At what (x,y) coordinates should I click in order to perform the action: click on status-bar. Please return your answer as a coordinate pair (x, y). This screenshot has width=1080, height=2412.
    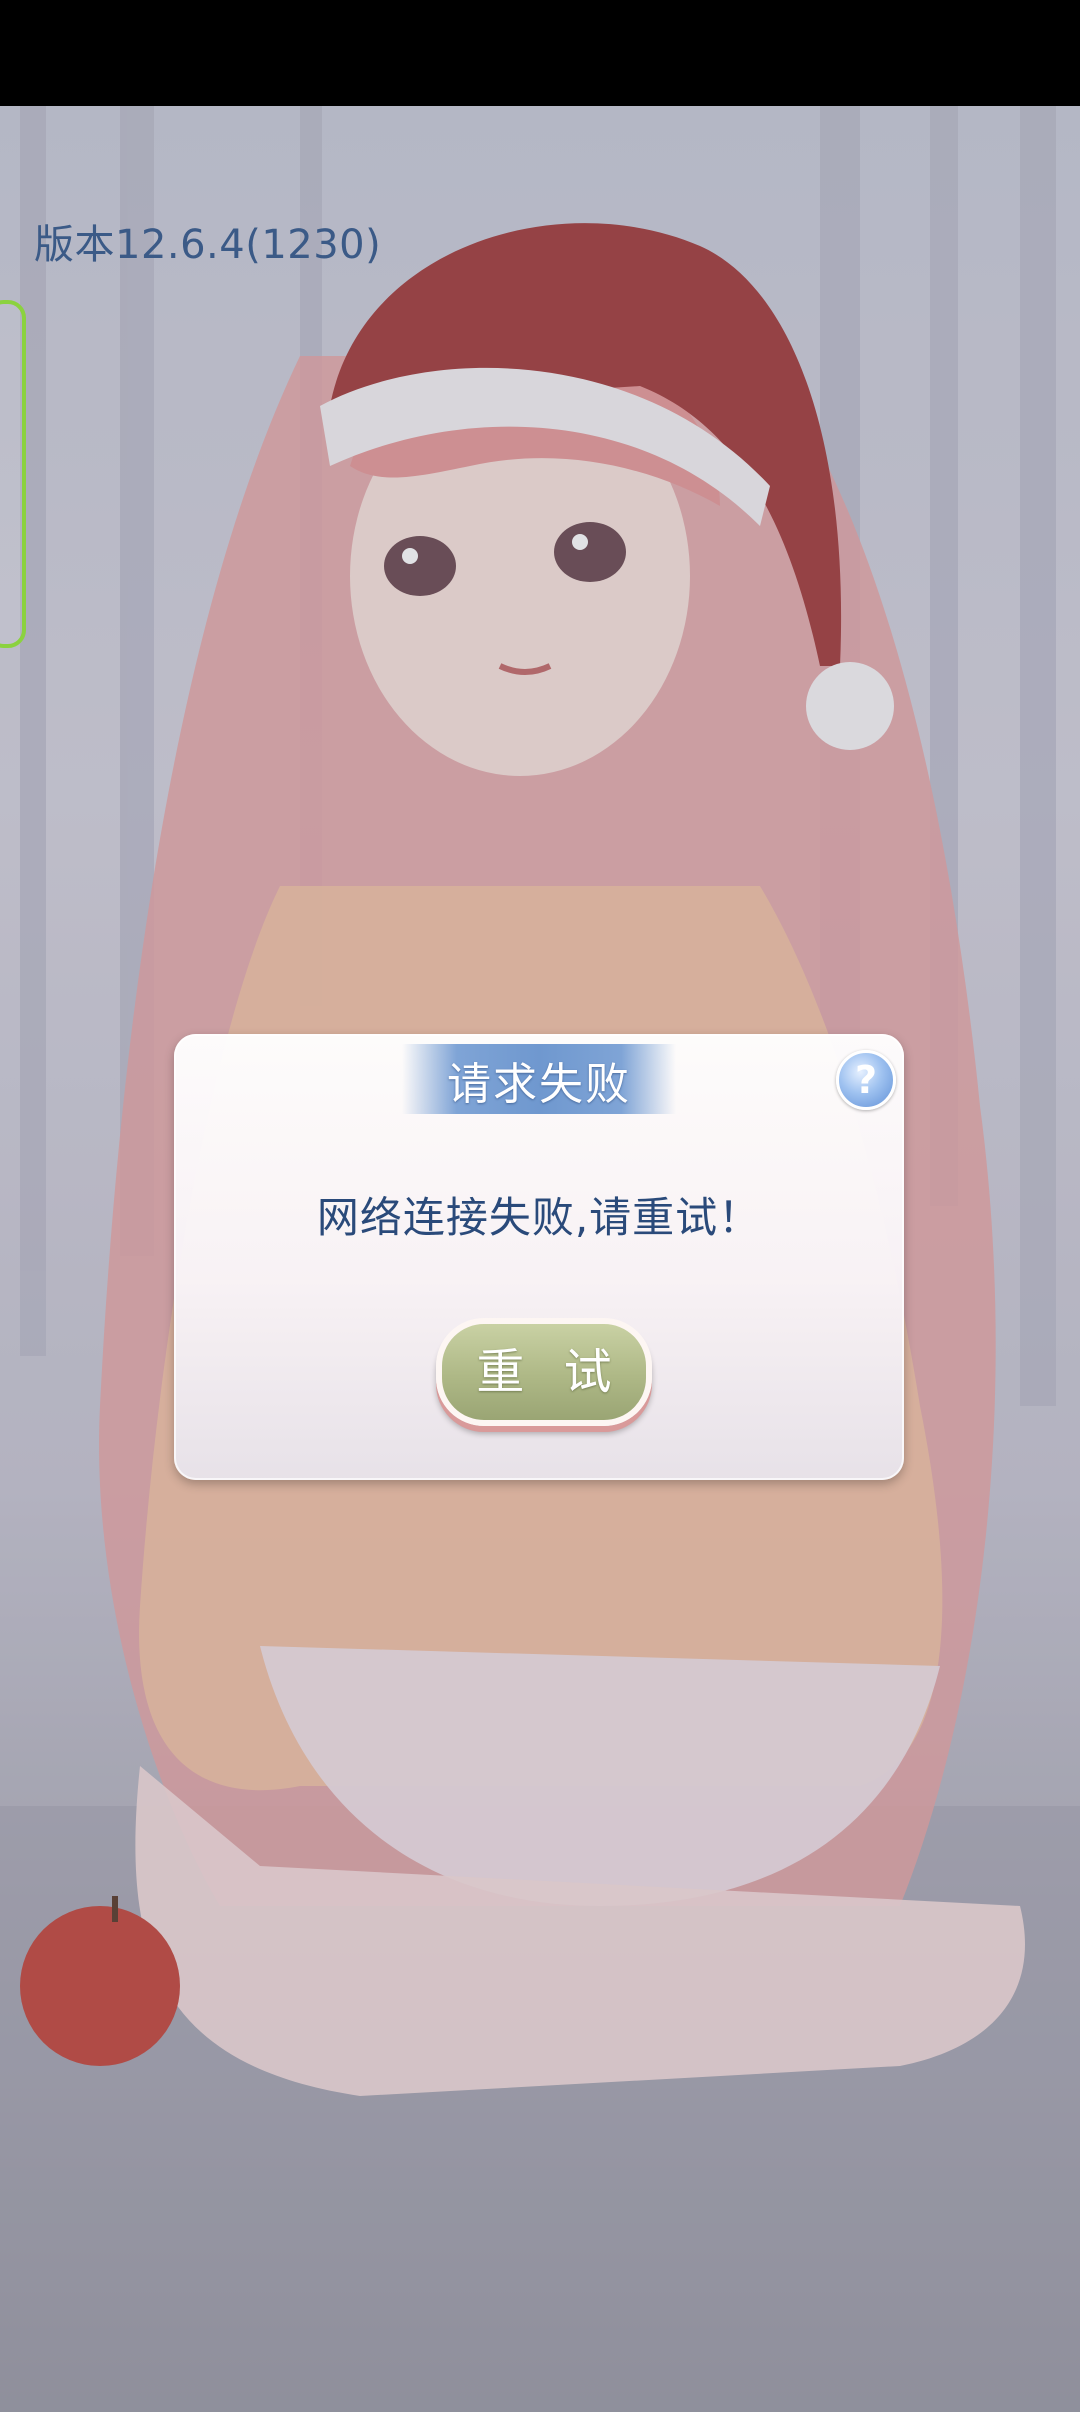
    Looking at the image, I should click on (540, 53).